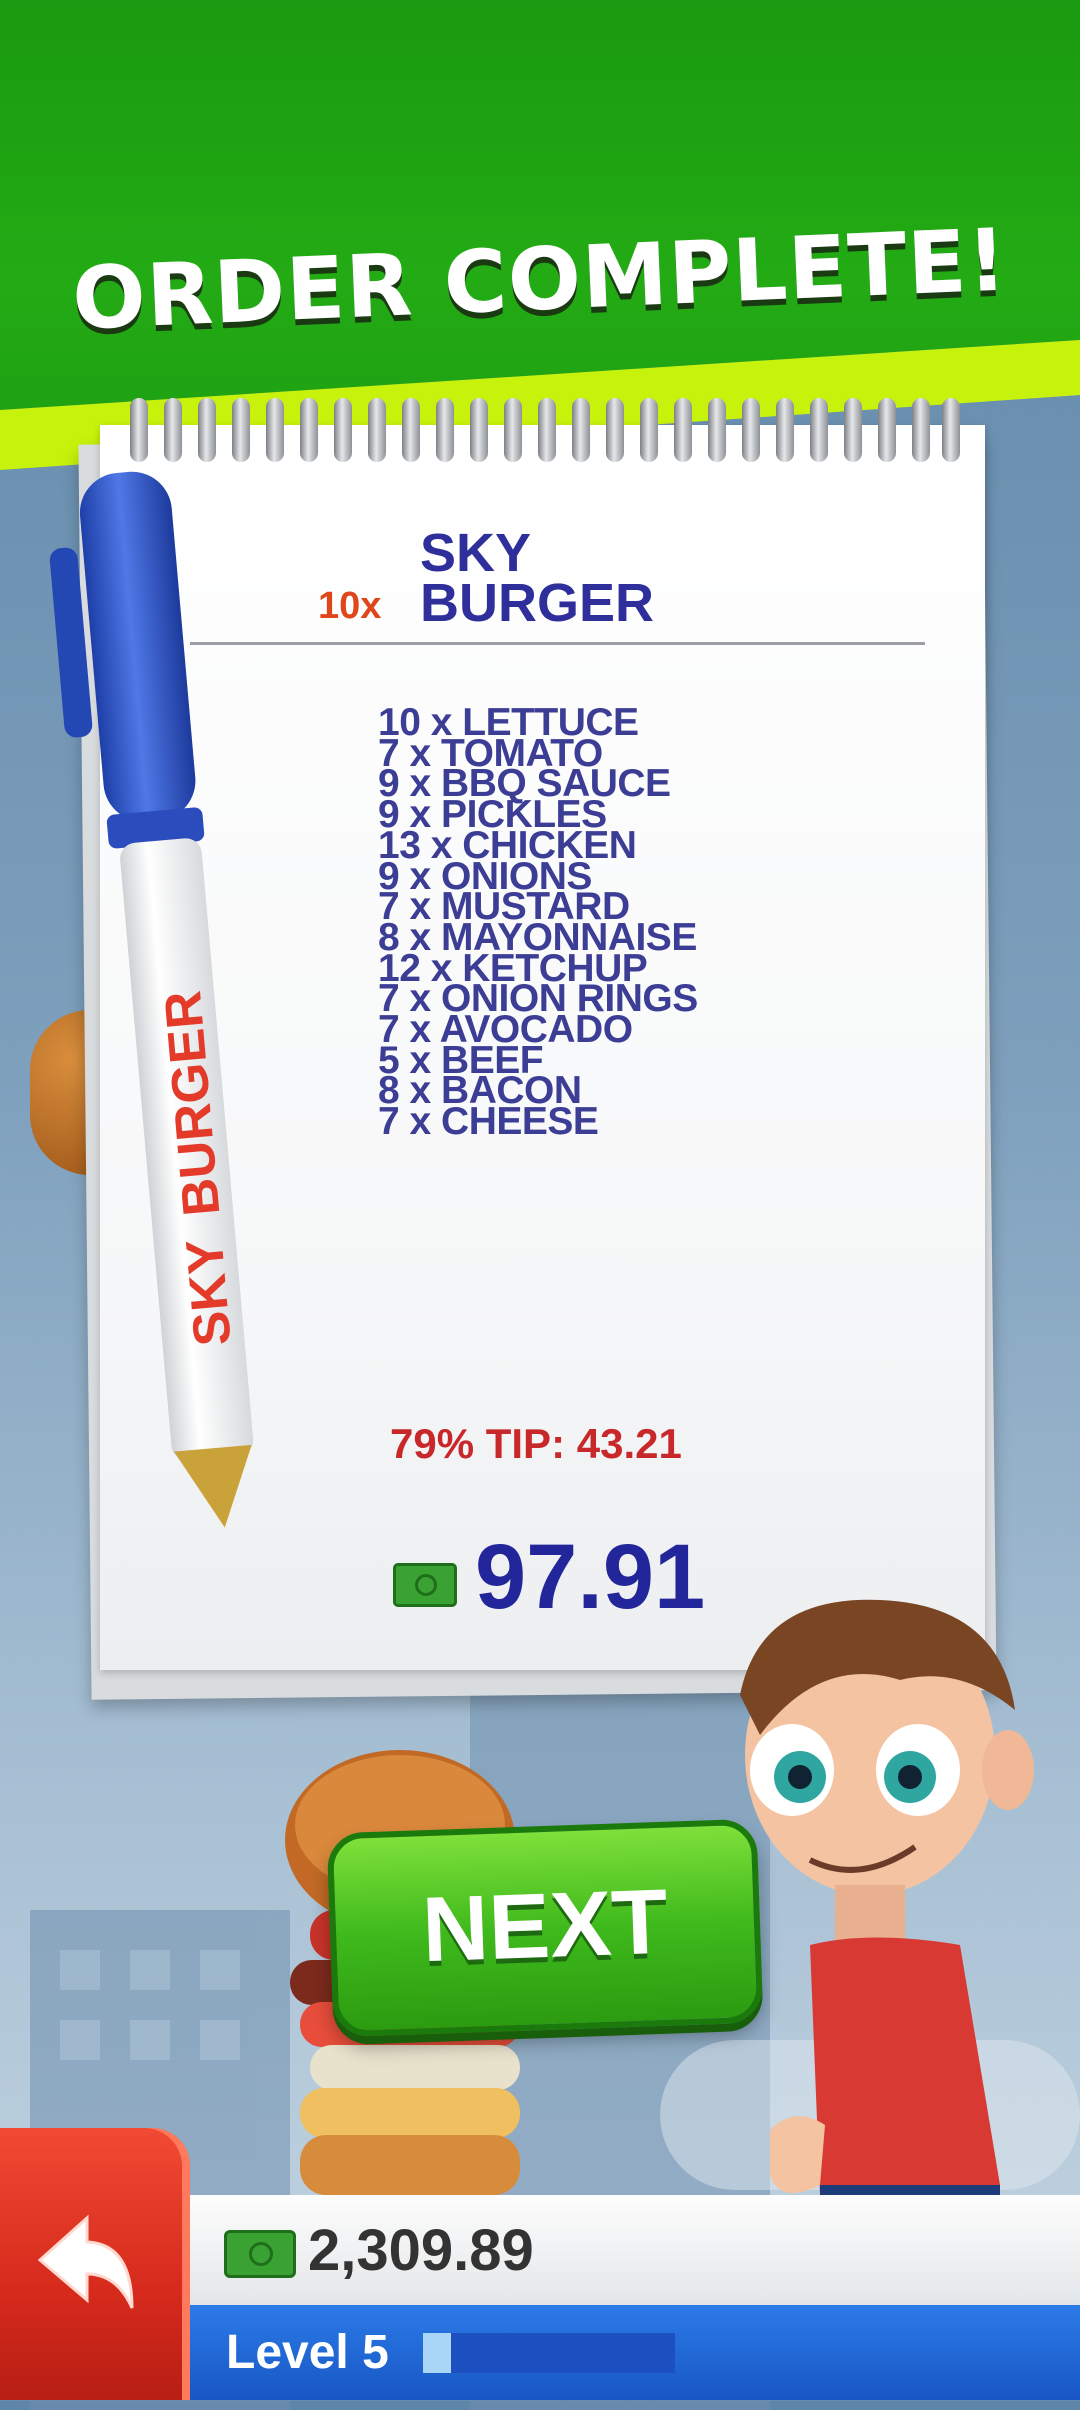 This screenshot has width=1080, height=2410. I want to click on level-progress-fill, so click(437, 2353).